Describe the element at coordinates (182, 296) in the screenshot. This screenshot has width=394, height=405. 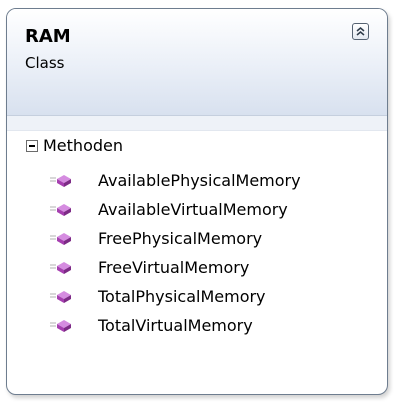
I see `method-name: TotalPhysicalMemory` at that location.